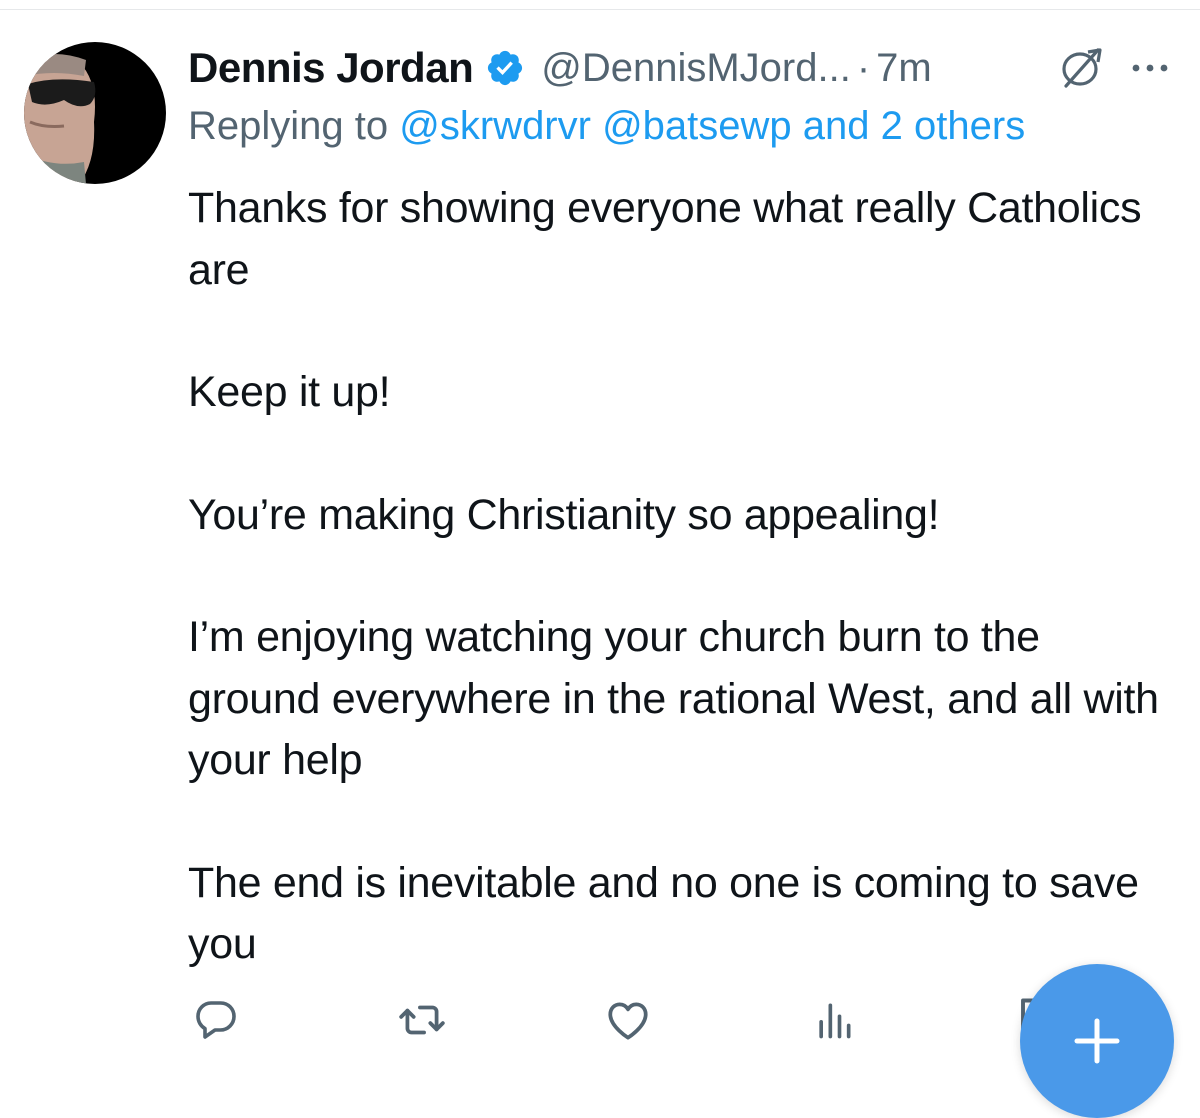 The image size is (1200, 1118). I want to click on like-button, so click(628, 1020).